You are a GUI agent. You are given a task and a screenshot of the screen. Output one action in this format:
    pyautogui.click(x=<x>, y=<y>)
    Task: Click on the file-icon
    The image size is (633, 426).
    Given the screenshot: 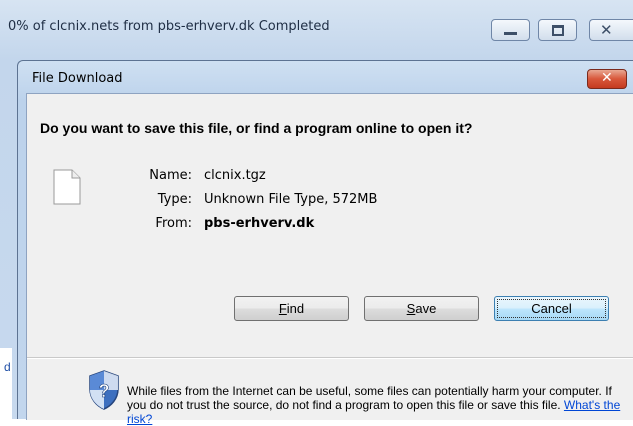 What is the action you would take?
    pyautogui.click(x=67, y=187)
    